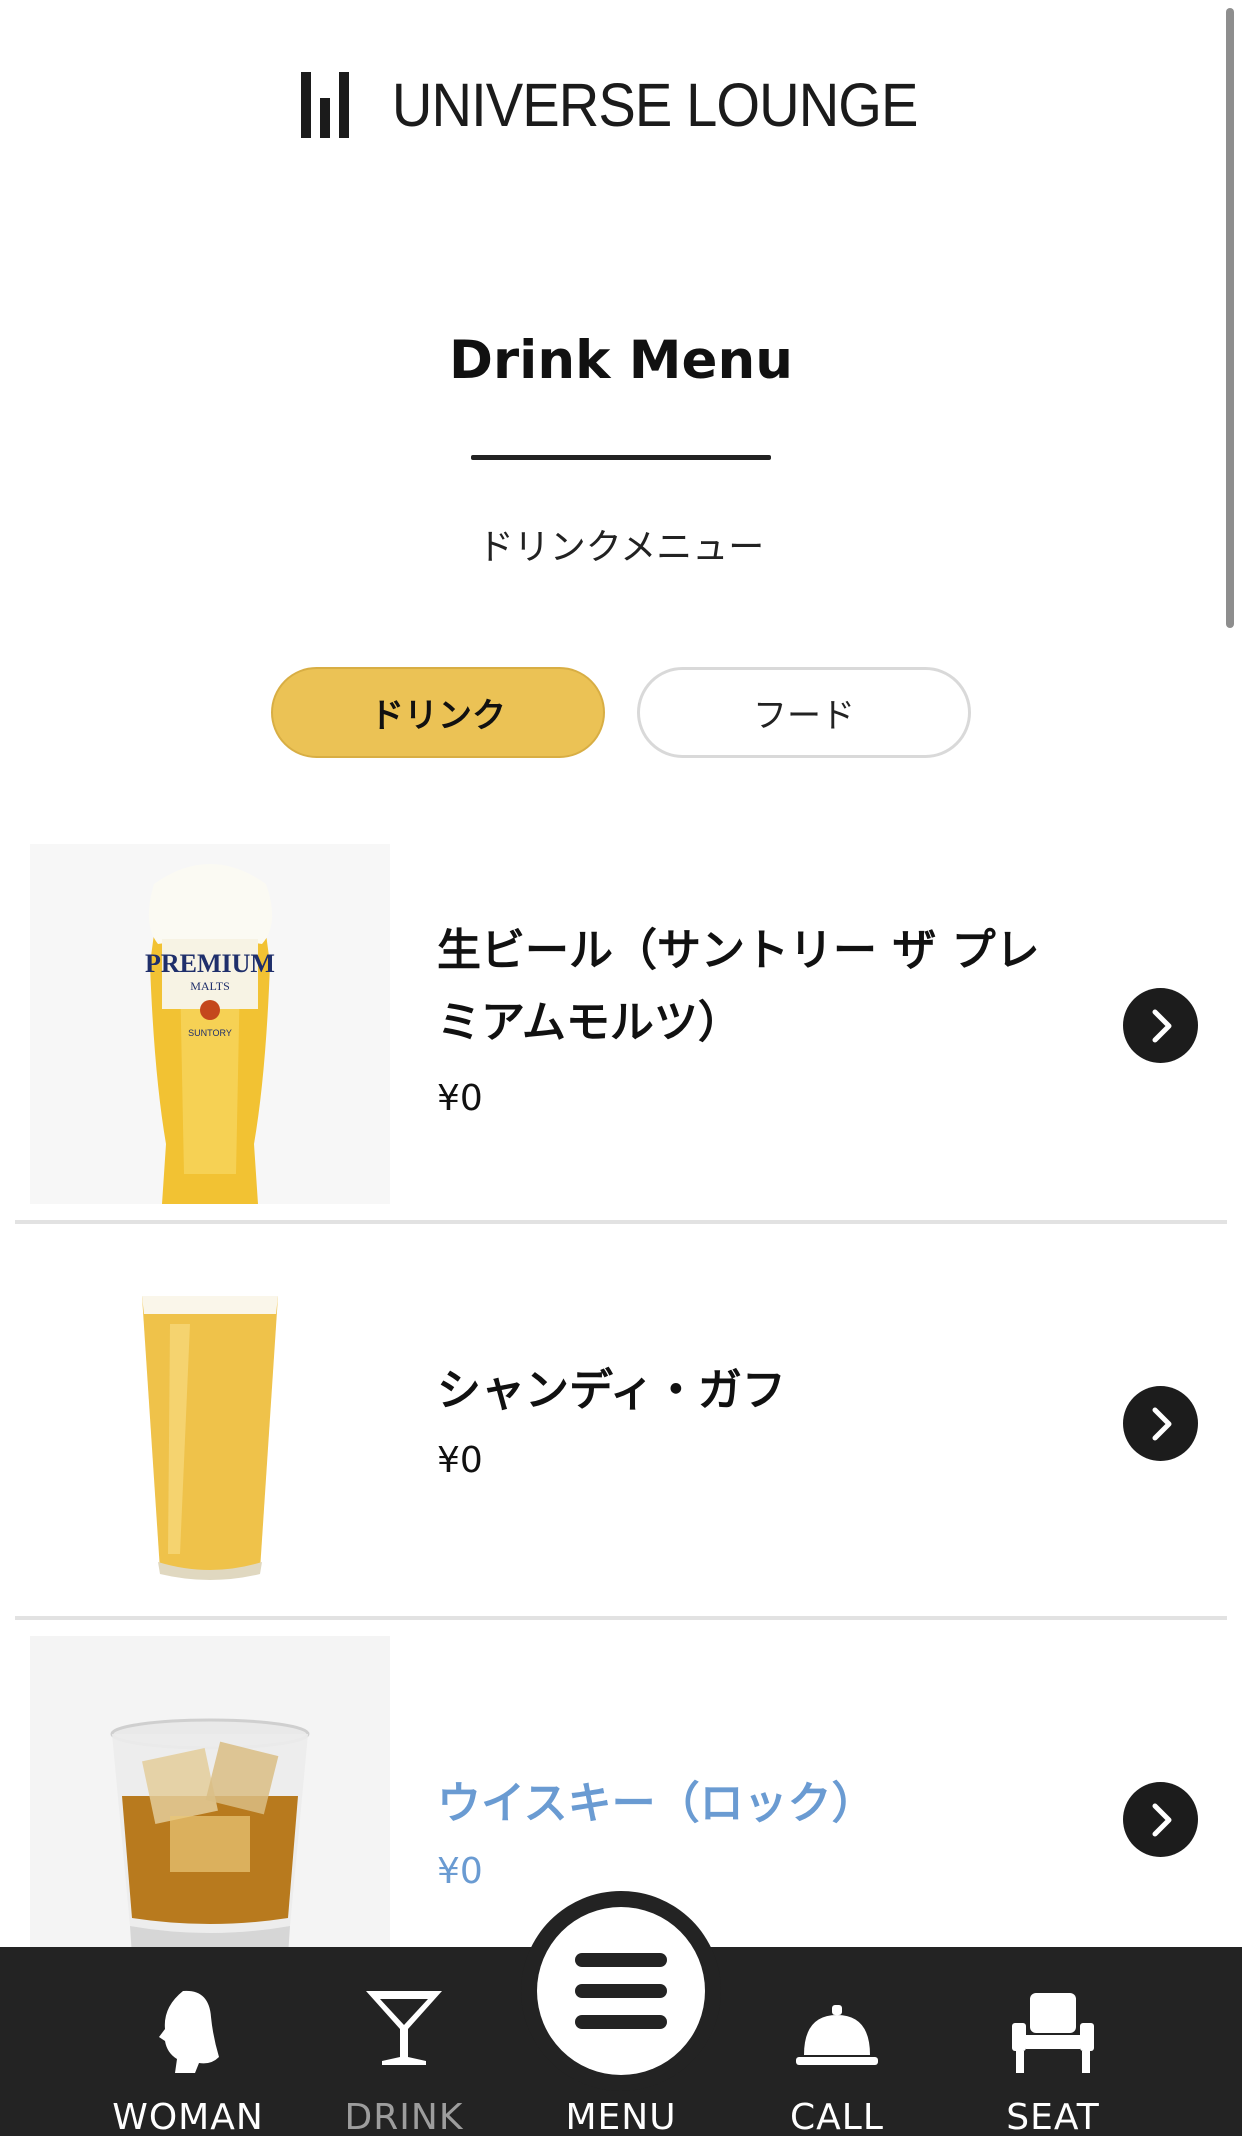 This screenshot has height=2136, width=1242. I want to click on logo-text: UNIVERSE LOUNGE, so click(655, 104).